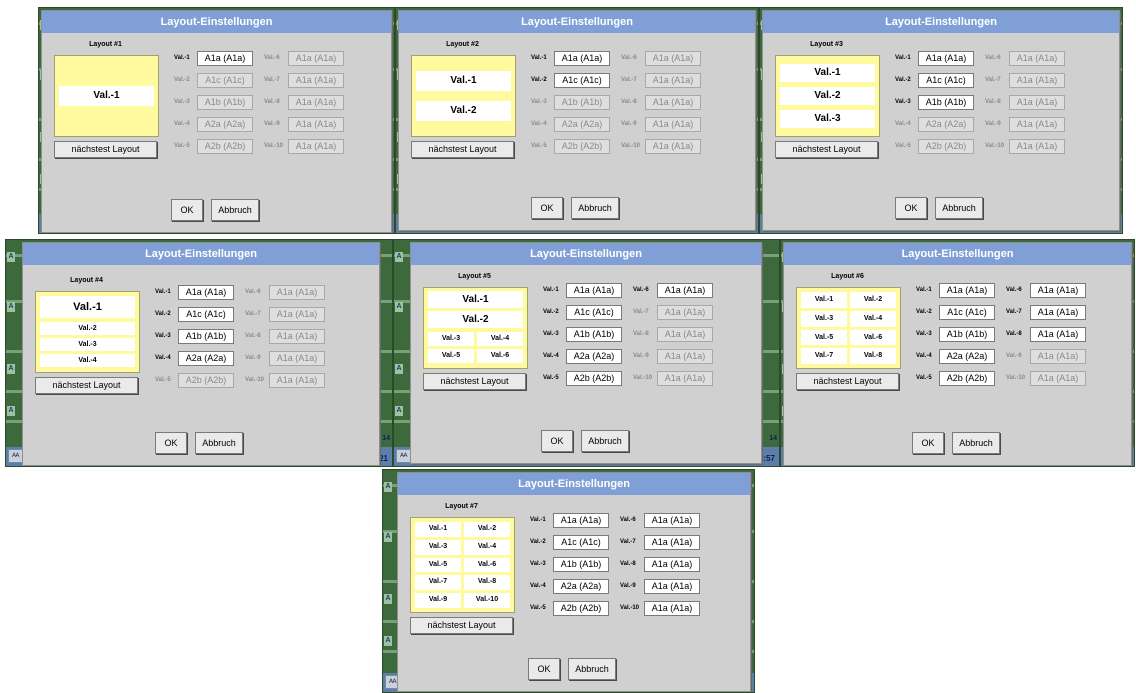  What do you see at coordinates (628, 586) in the screenshot?
I see `row-label: Val.-9` at bounding box center [628, 586].